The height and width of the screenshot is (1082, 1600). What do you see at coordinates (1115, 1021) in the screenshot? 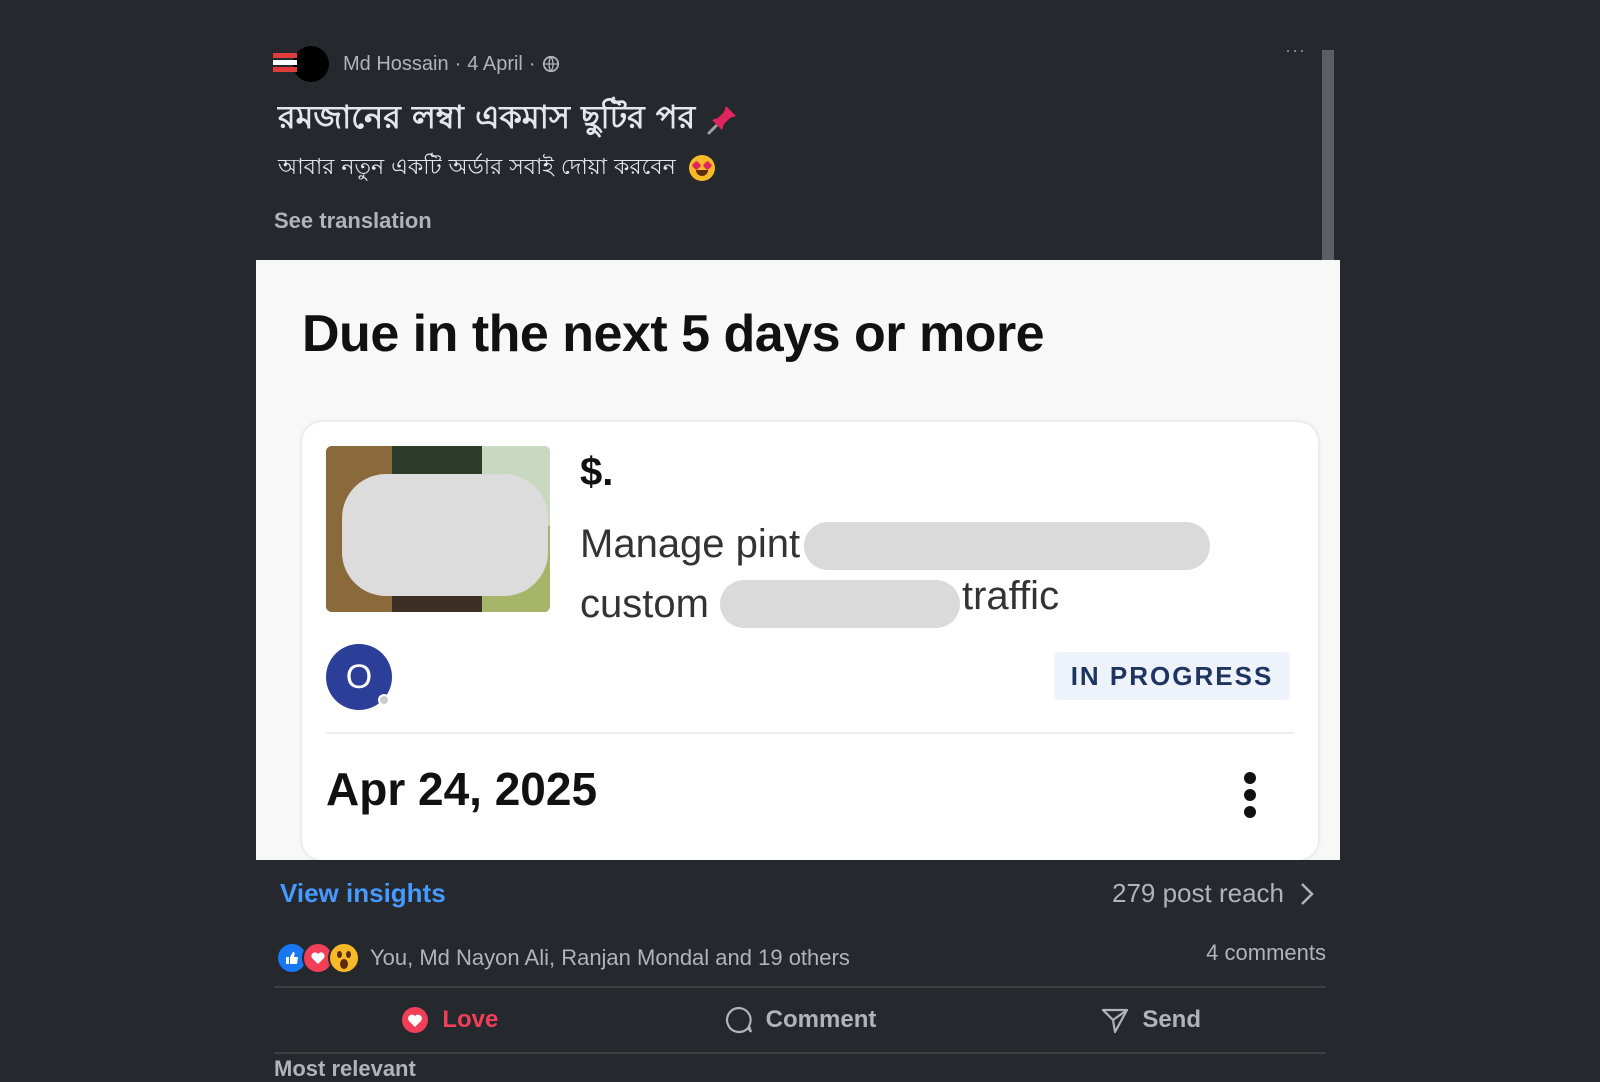
I see `send-icon` at bounding box center [1115, 1021].